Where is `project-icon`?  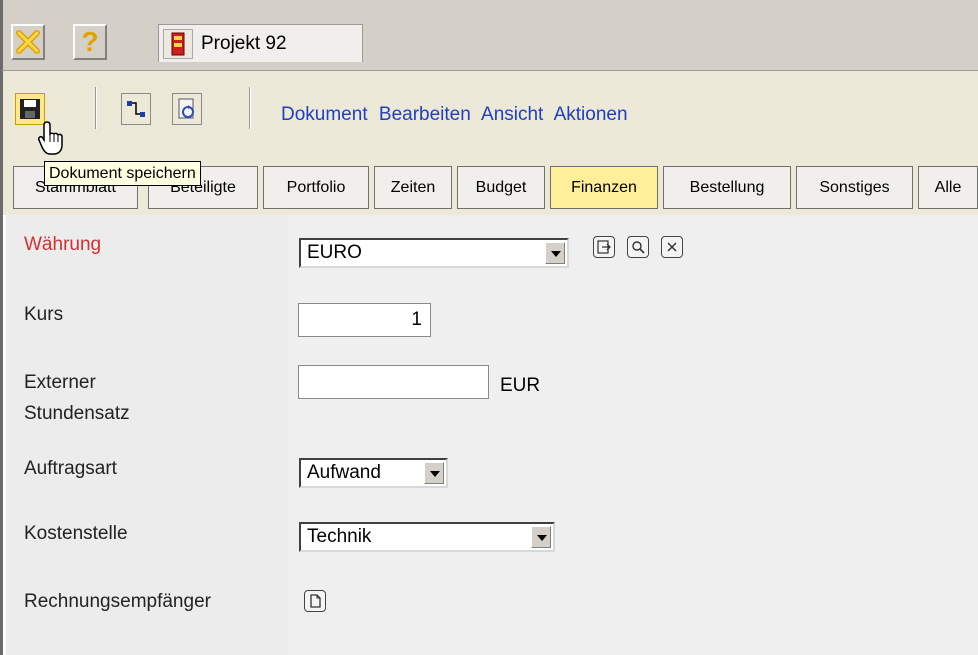 project-icon is located at coordinates (178, 44).